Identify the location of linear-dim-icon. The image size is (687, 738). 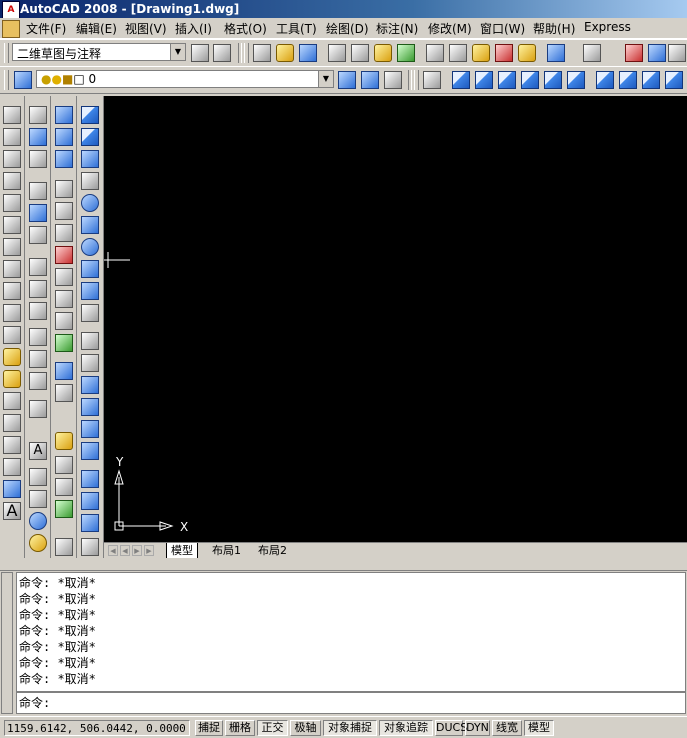
(38, 115).